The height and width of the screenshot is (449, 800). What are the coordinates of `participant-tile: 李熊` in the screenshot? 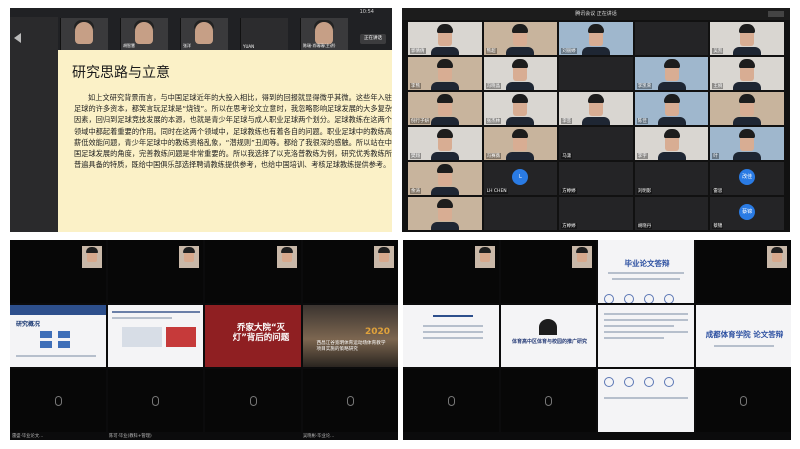 It's located at (445, 73).